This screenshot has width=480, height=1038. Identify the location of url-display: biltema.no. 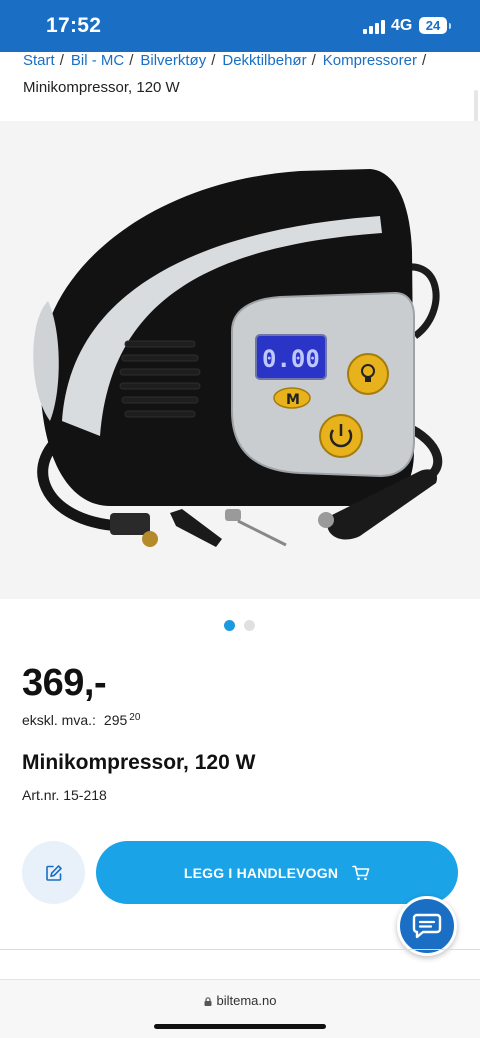
(240, 1000).